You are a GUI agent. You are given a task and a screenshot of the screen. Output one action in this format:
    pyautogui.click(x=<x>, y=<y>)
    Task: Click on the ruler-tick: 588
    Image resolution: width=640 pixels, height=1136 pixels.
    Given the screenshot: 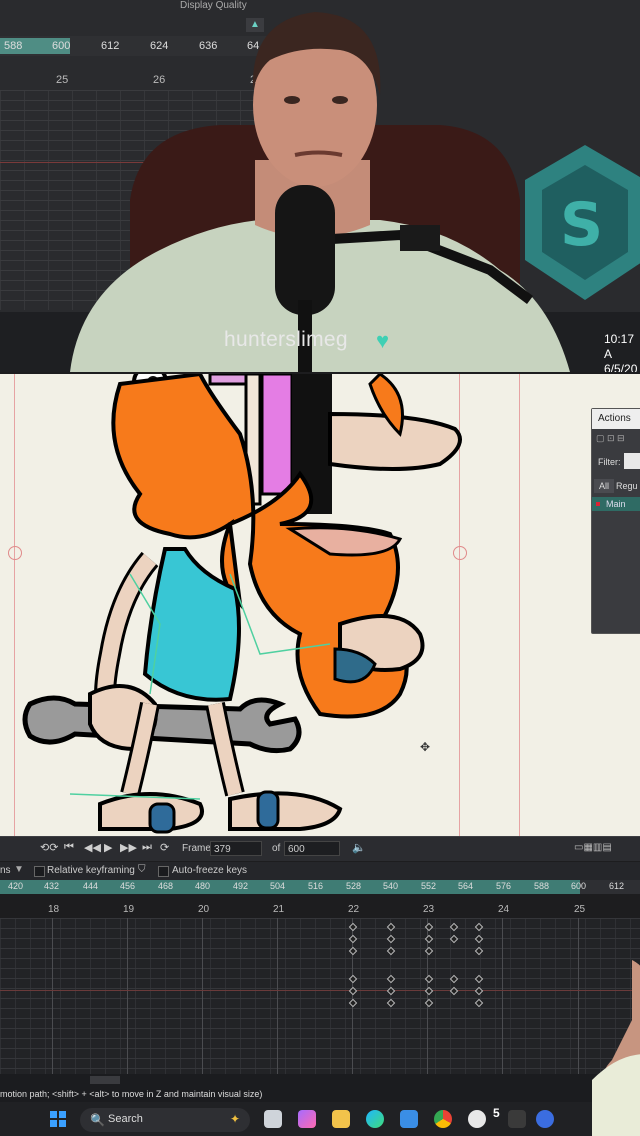 What is the action you would take?
    pyautogui.click(x=13, y=46)
    